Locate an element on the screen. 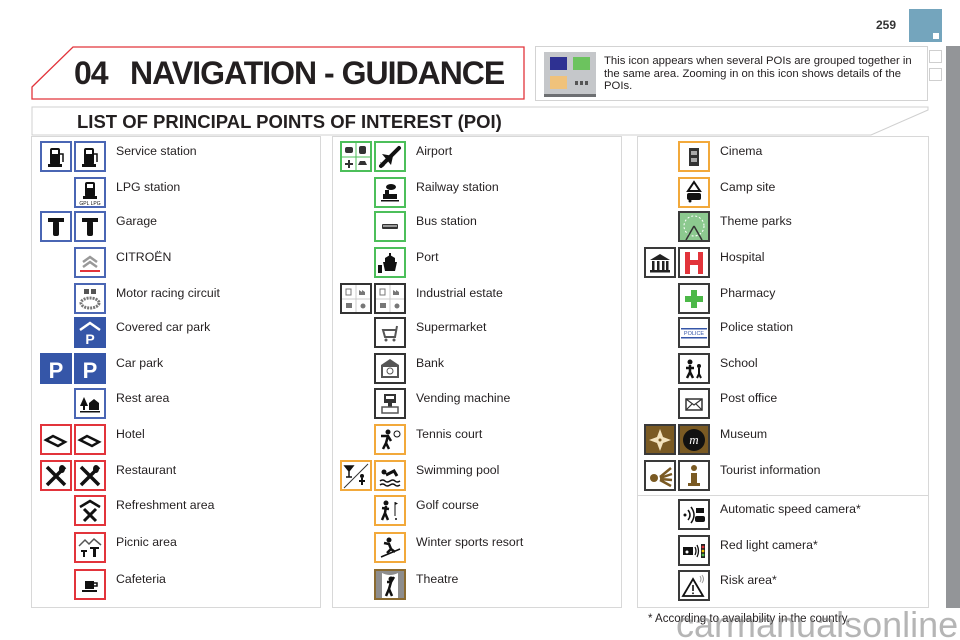 Image resolution: width=960 pixels, height=640 pixels. poi-row-vending-machine: Vending machine is located at coordinates (477, 405).